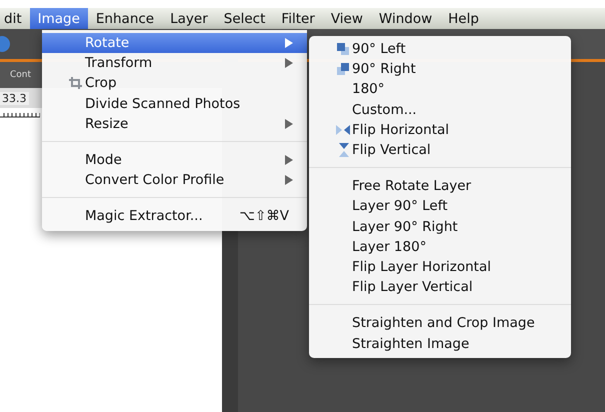 This screenshot has height=412, width=605. I want to click on menu-bar-item: Enhance, so click(125, 18).